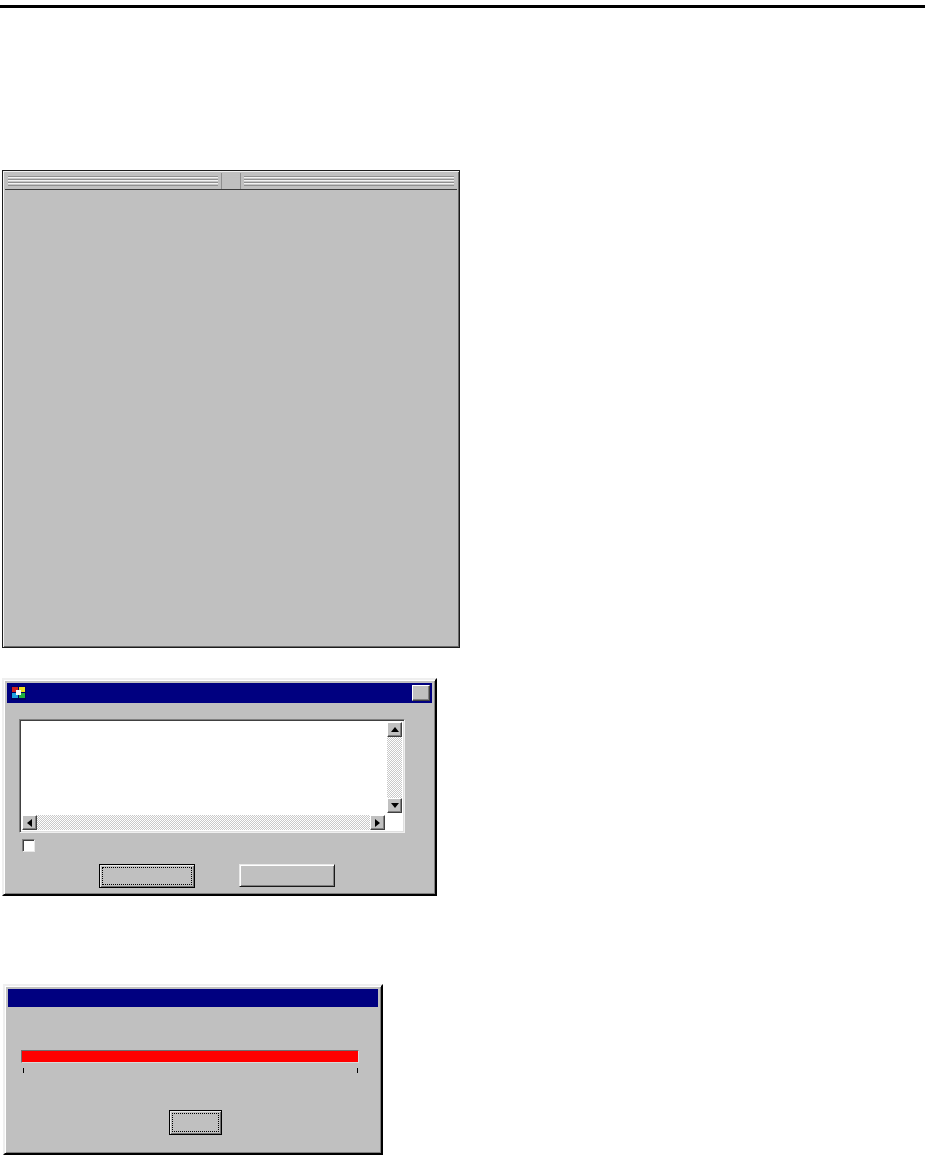 This screenshot has height=1158, width=925. I want to click on scale-tick-max, so click(357, 1070).